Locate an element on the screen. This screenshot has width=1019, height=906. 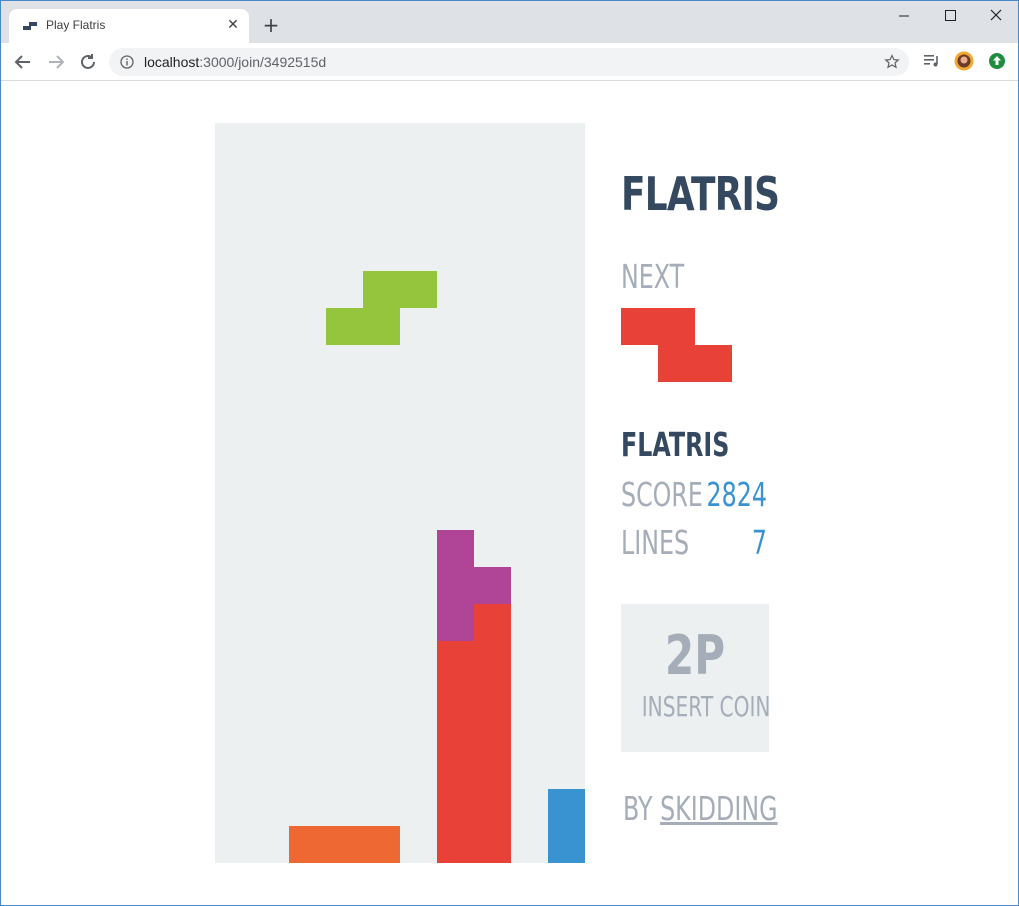
maximize-icon is located at coordinates (950, 15).